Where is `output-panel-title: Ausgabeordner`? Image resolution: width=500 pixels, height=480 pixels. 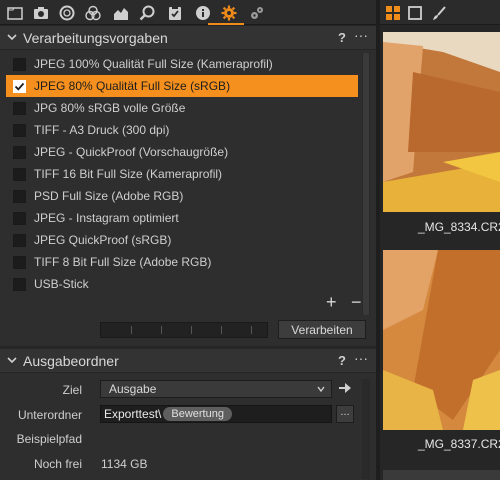 output-panel-title: Ausgabeordner is located at coordinates (71, 361).